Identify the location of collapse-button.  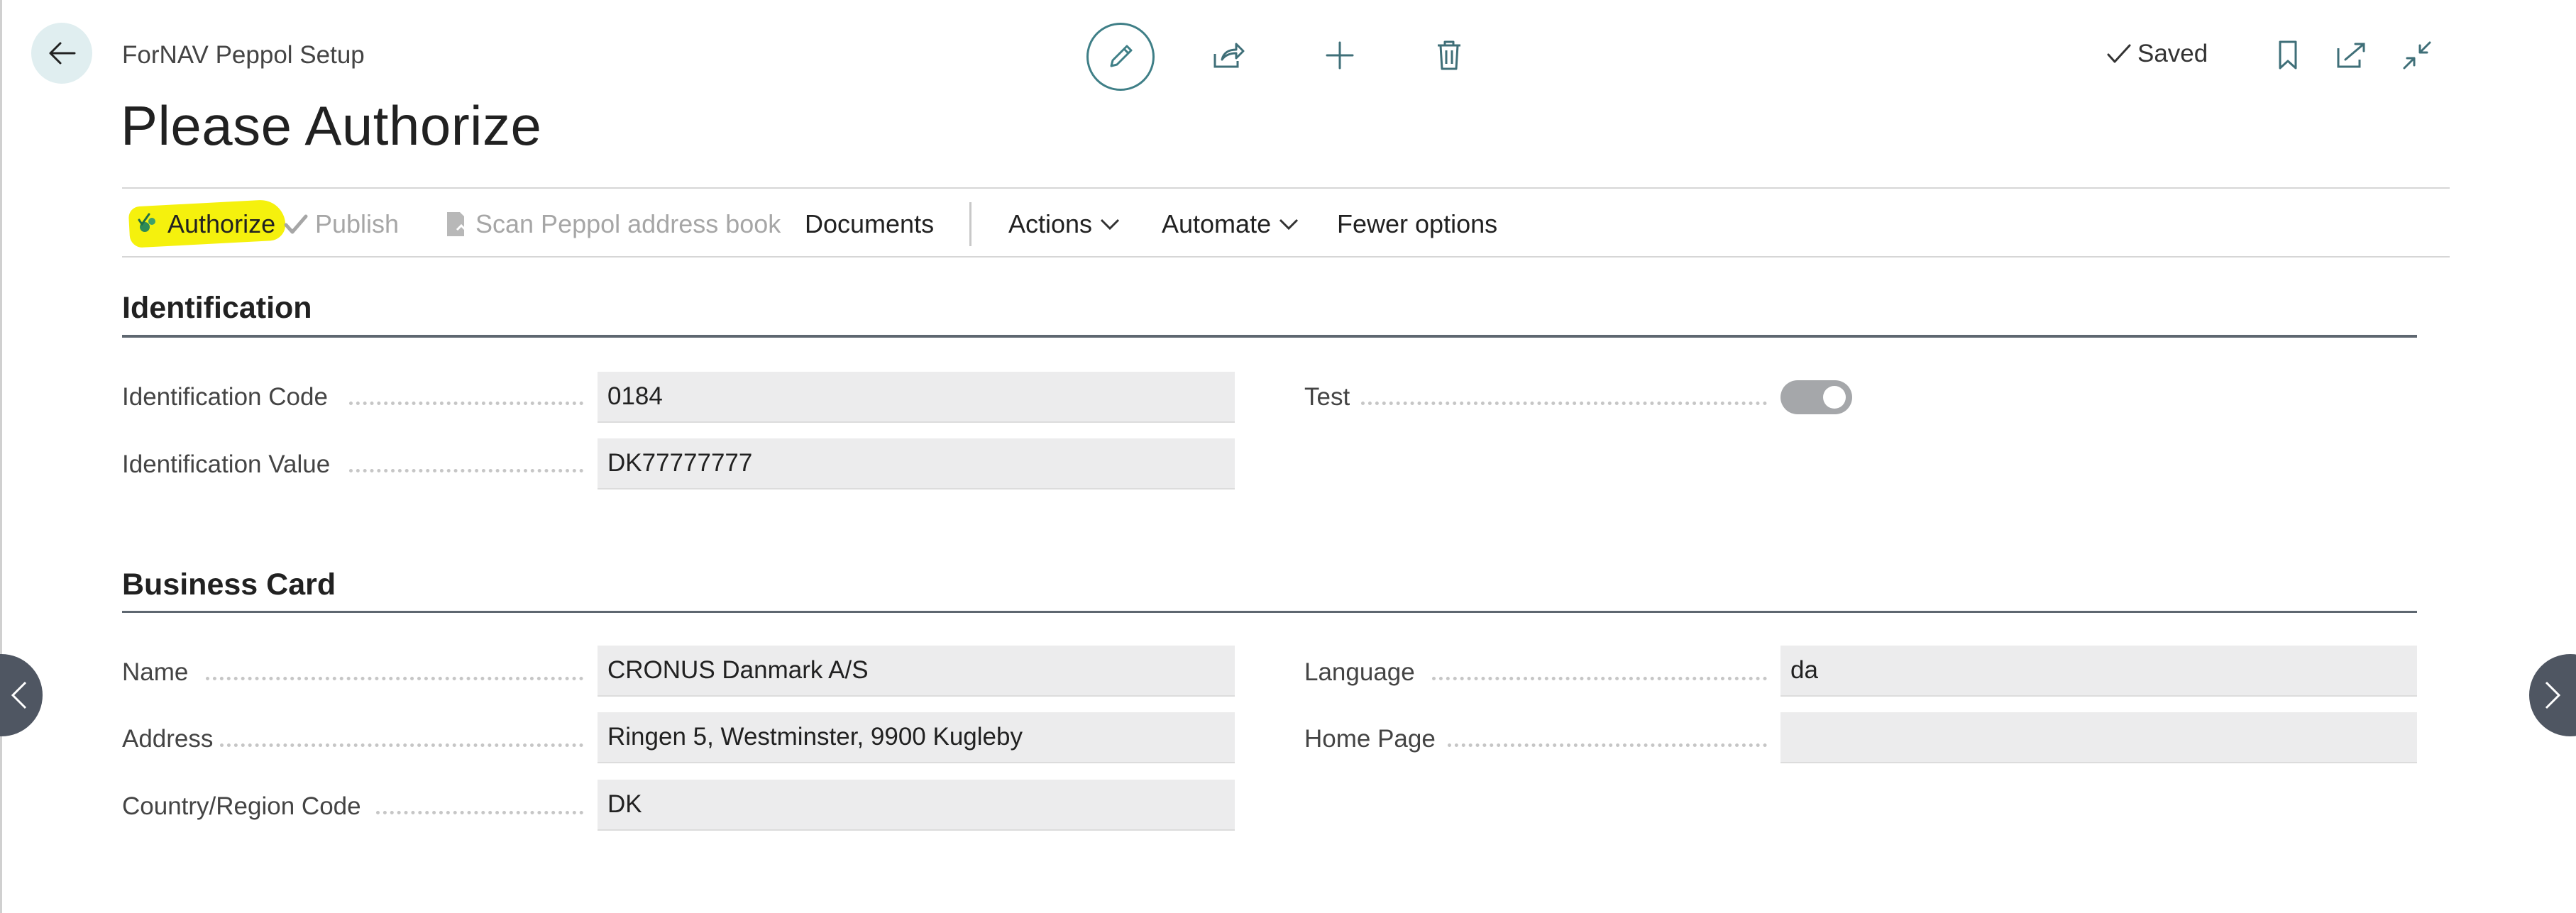
(2417, 55).